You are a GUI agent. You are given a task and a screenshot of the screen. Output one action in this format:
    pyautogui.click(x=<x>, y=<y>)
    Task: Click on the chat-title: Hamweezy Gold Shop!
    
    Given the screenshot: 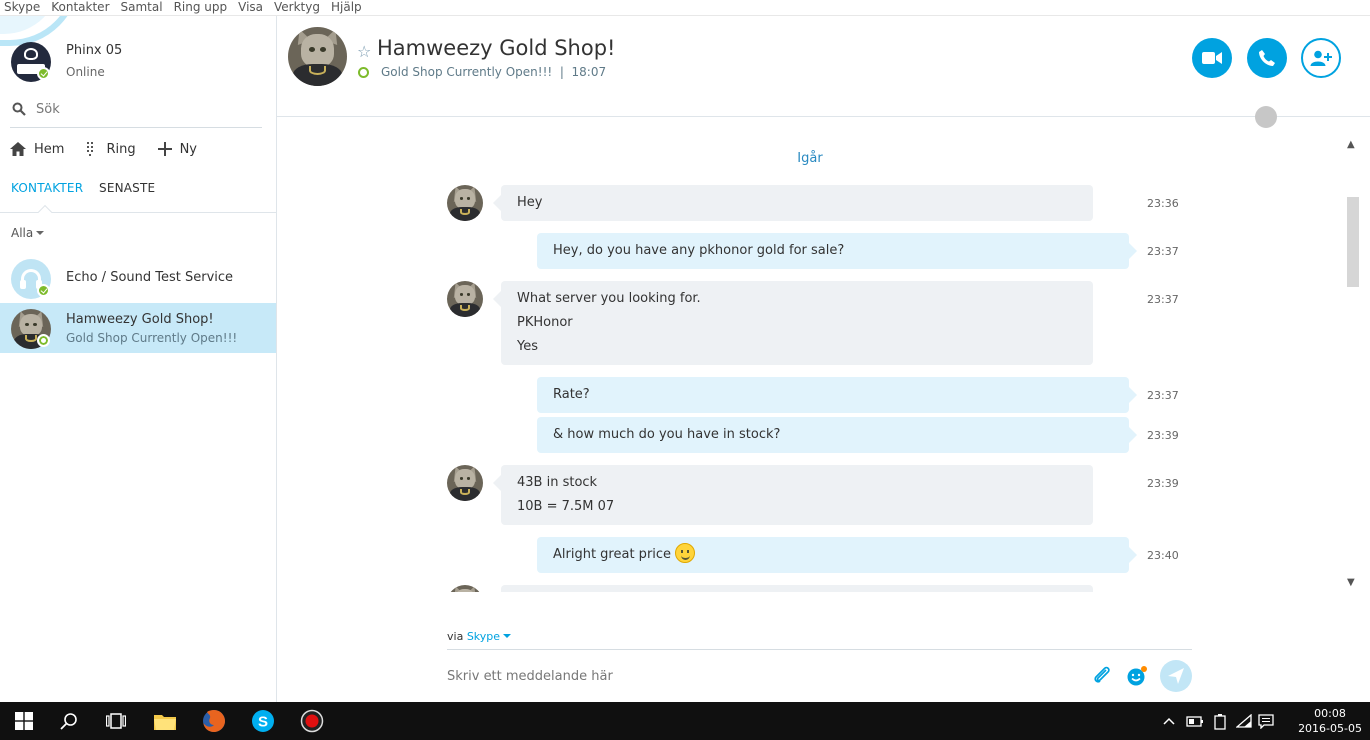 What is the action you would take?
    pyautogui.click(x=496, y=48)
    